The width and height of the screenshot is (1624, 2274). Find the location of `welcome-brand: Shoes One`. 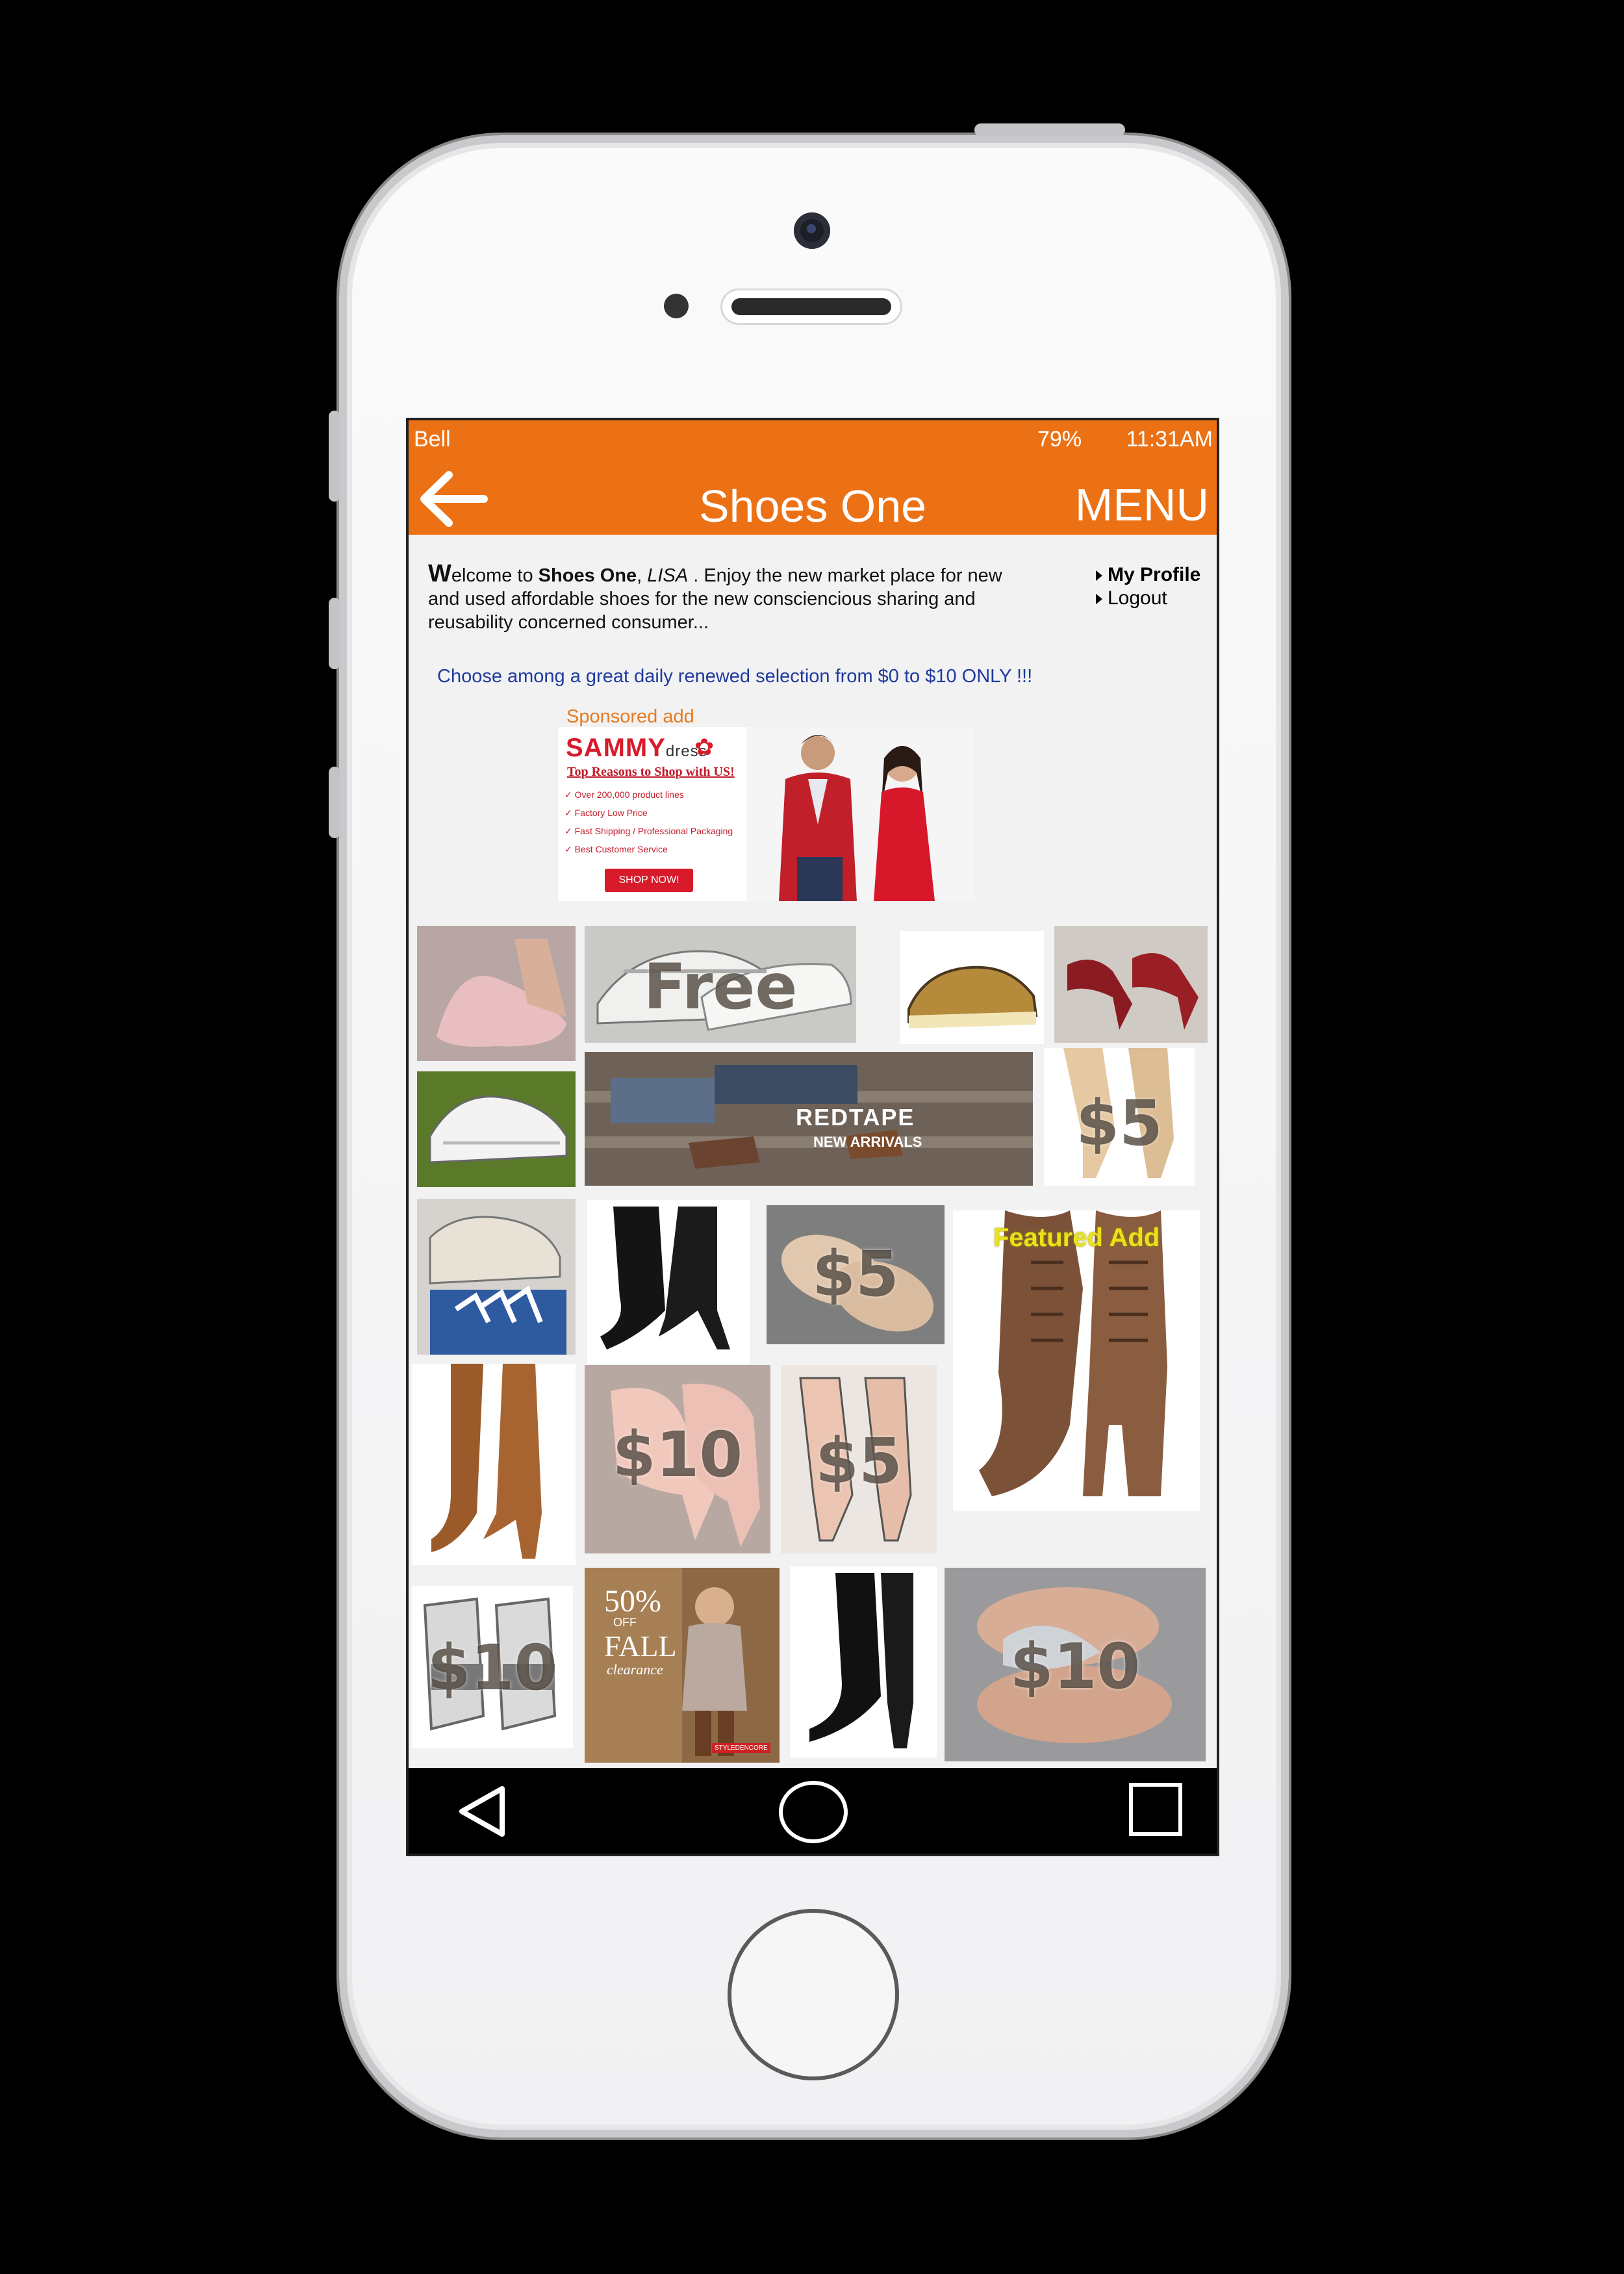

welcome-brand: Shoes One is located at coordinates (587, 575).